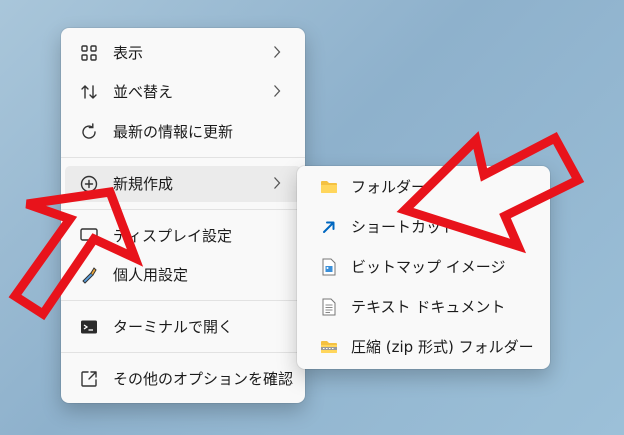 The height and width of the screenshot is (435, 624). Describe the element at coordinates (329, 187) in the screenshot. I see `folder-icon` at that location.